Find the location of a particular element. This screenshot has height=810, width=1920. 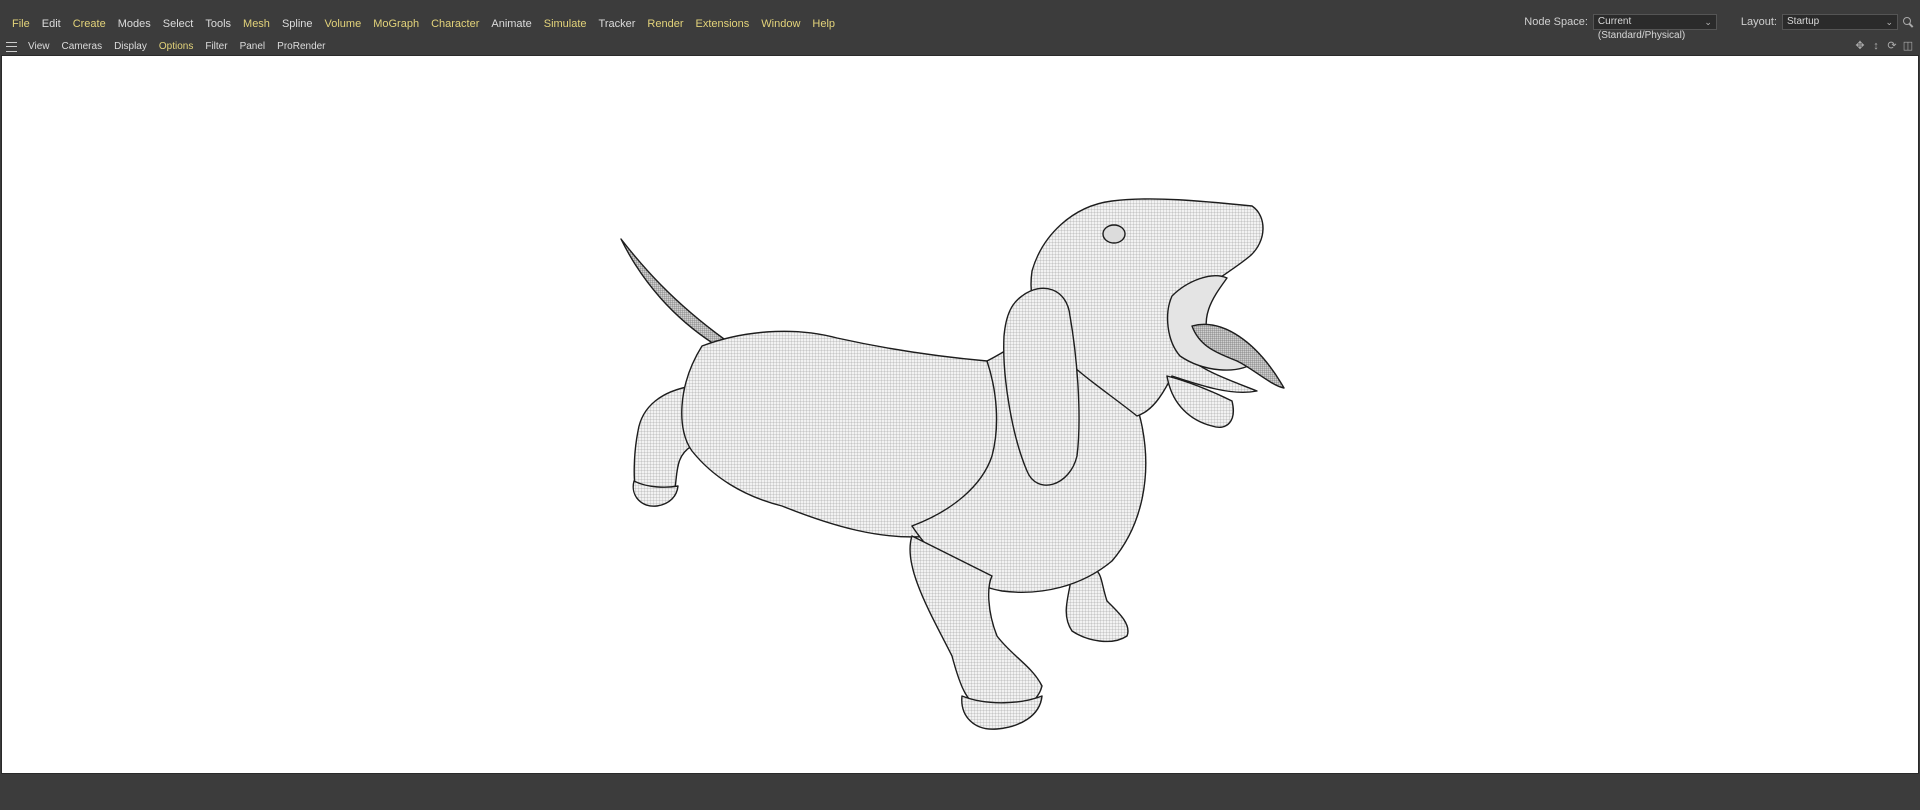

viewport-menu-prorender: ProRender is located at coordinates (301, 46).